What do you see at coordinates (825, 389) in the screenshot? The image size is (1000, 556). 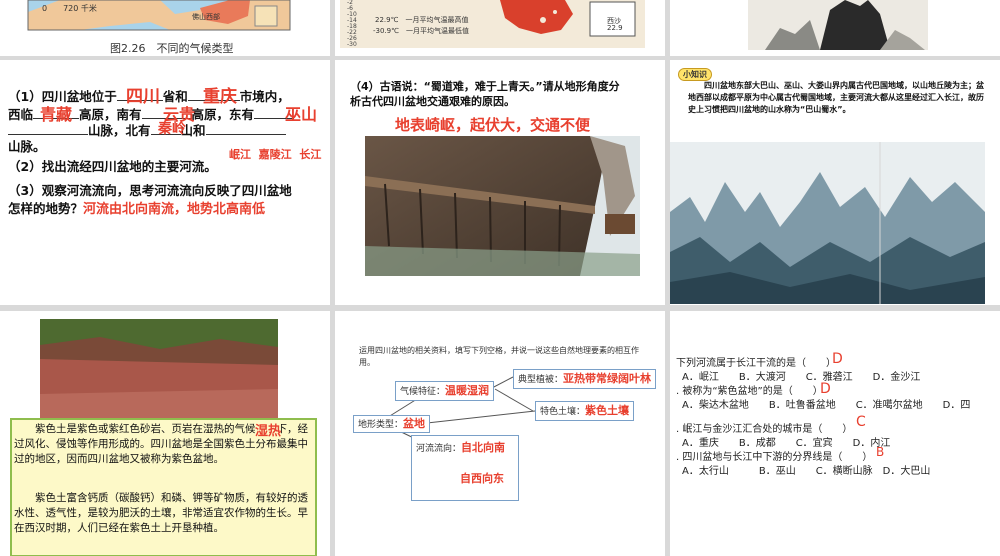 I see `quiz-a2: D` at bounding box center [825, 389].